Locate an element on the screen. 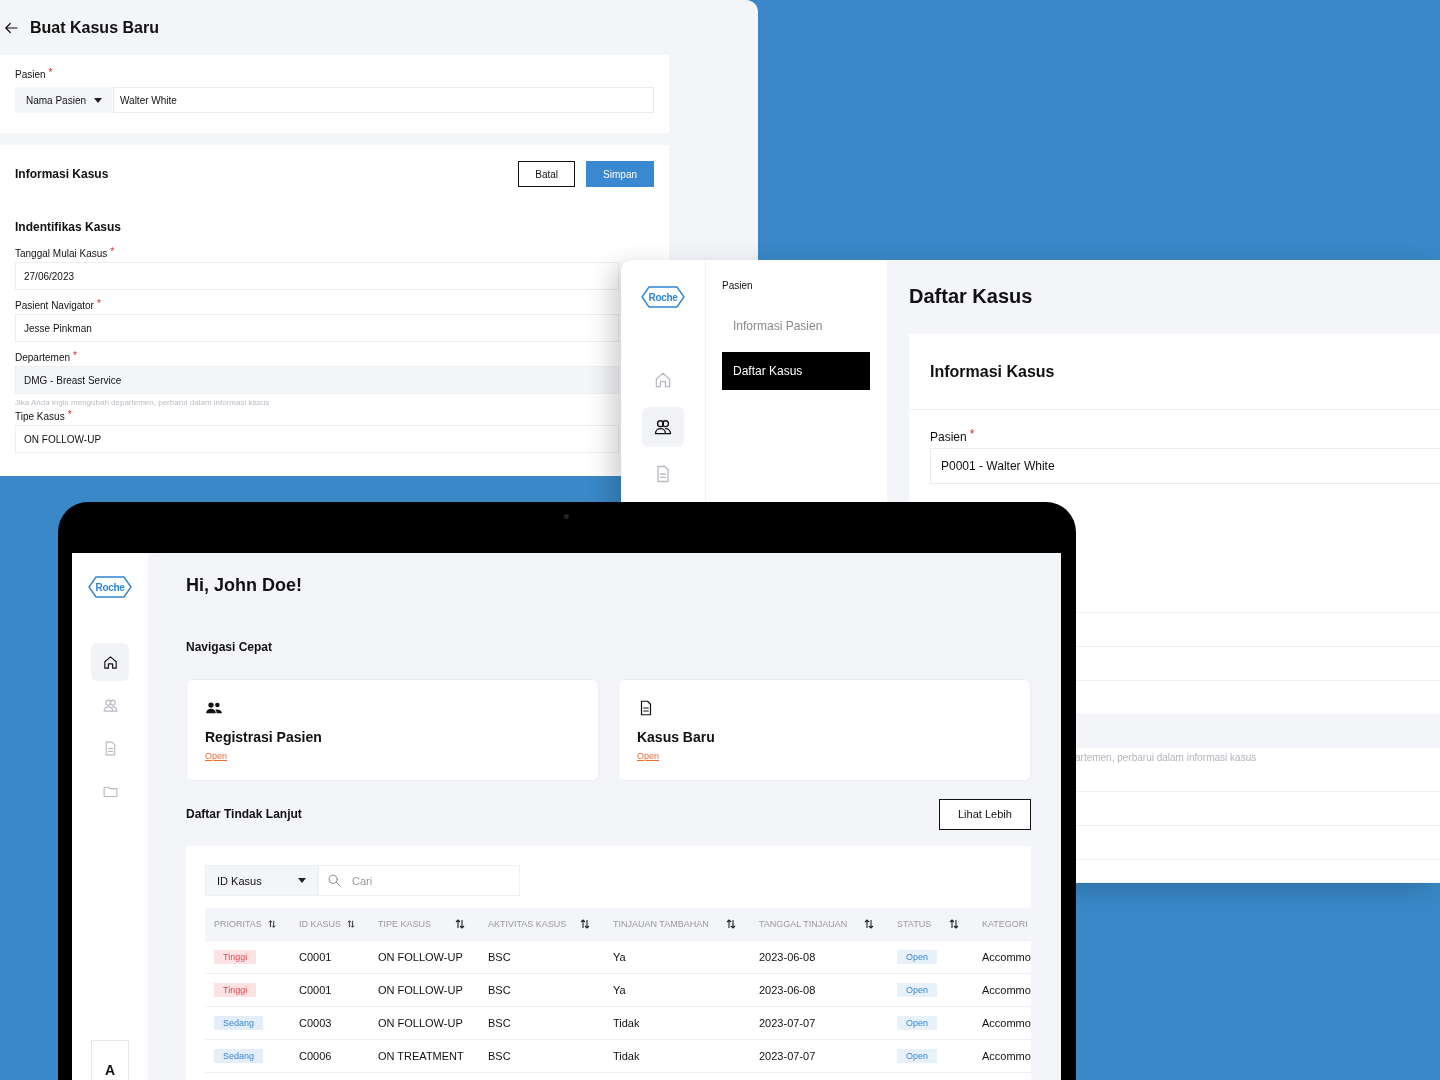 Image resolution: width=1440 pixels, height=1080 pixels. field-label: Departemen is located at coordinates (43, 357).